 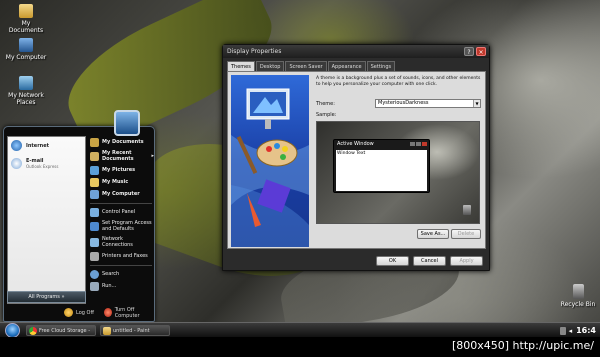 What do you see at coordinates (270, 167) in the screenshot?
I see `paint-palette-illustration` at bounding box center [270, 167].